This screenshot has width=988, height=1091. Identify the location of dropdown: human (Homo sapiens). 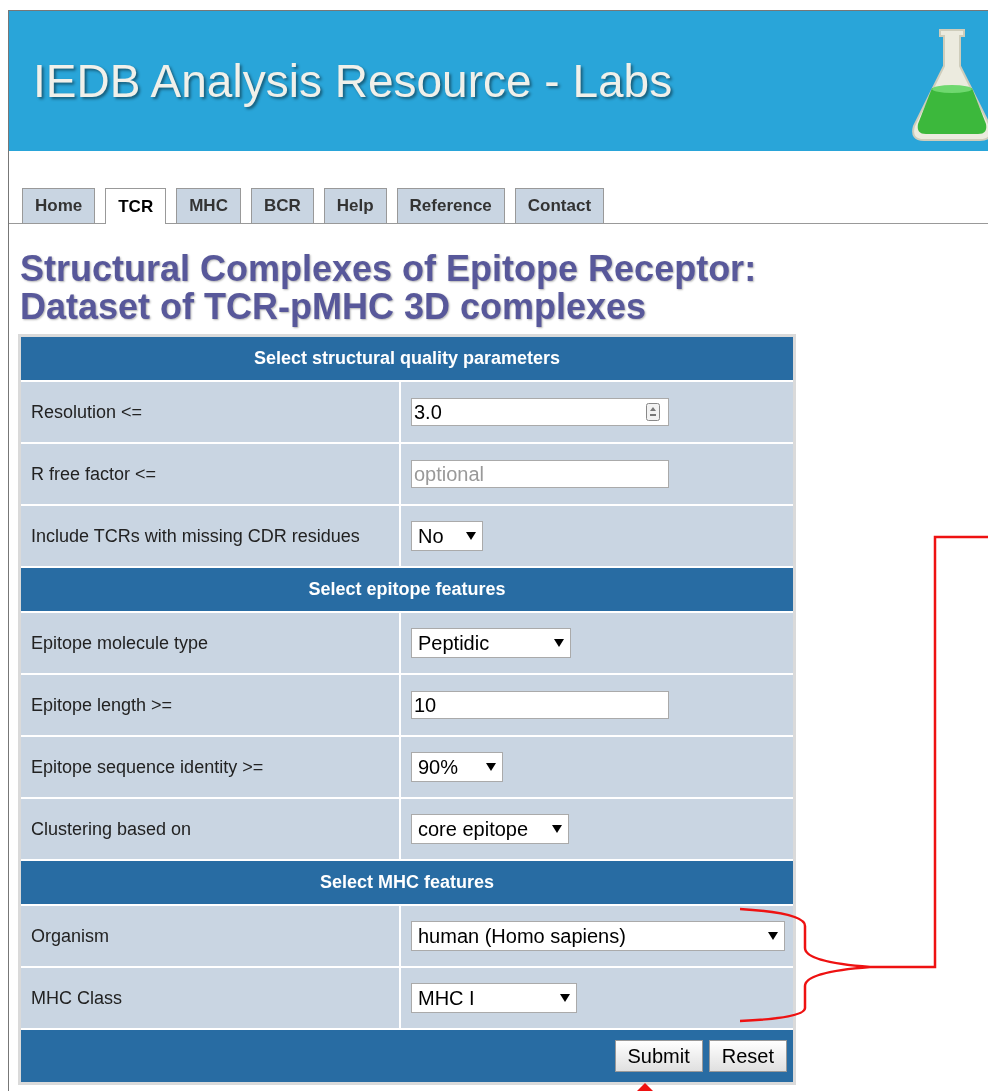
(598, 936).